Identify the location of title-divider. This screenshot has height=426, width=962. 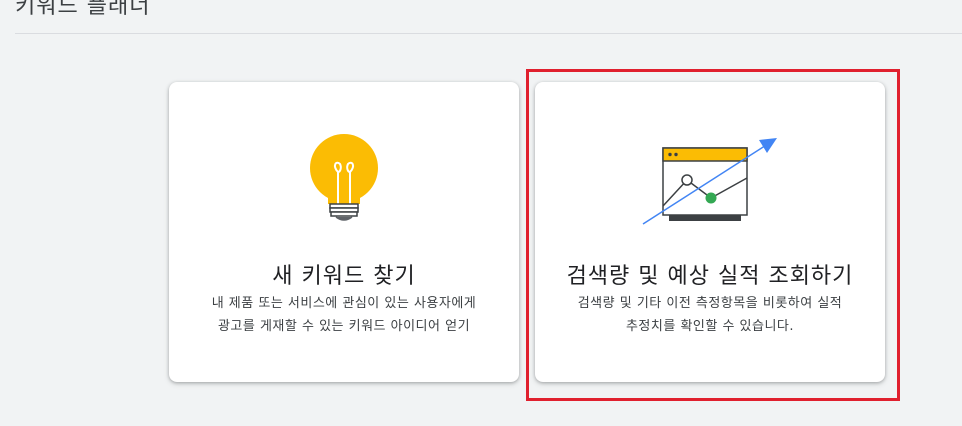
(488, 33).